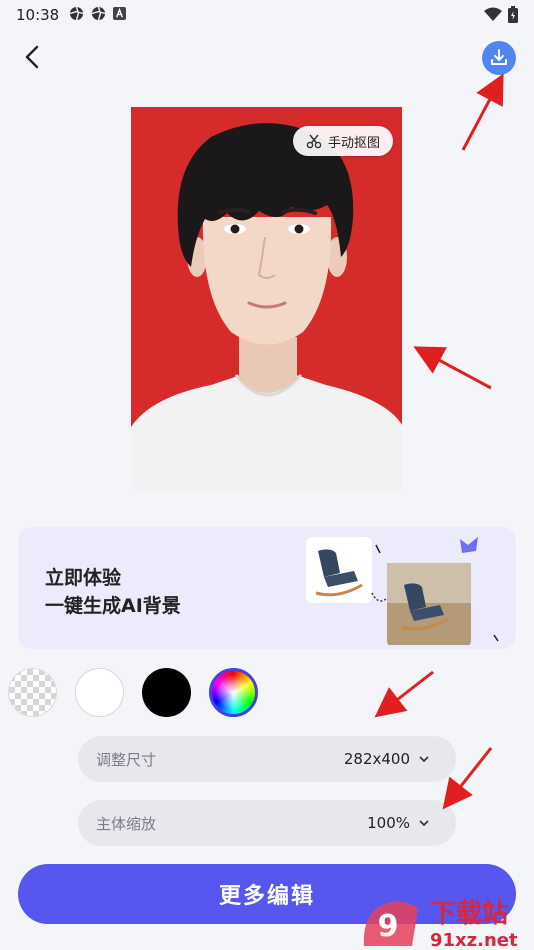  Describe the element at coordinates (113, 606) in the screenshot. I see `banner-subtitle: 一键生成AI背景` at that location.